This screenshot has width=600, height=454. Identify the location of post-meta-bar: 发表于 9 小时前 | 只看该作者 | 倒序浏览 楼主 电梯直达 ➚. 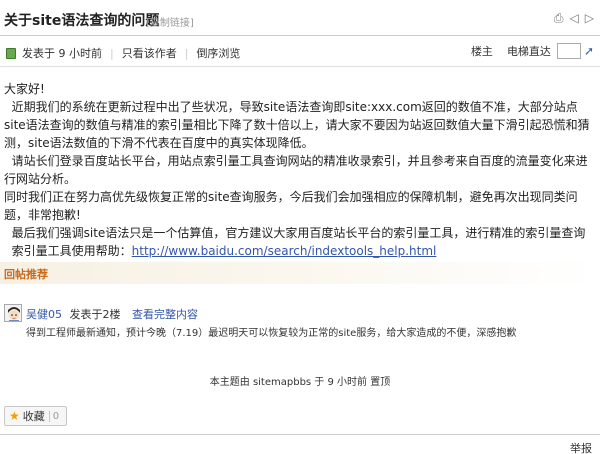
(300, 52).